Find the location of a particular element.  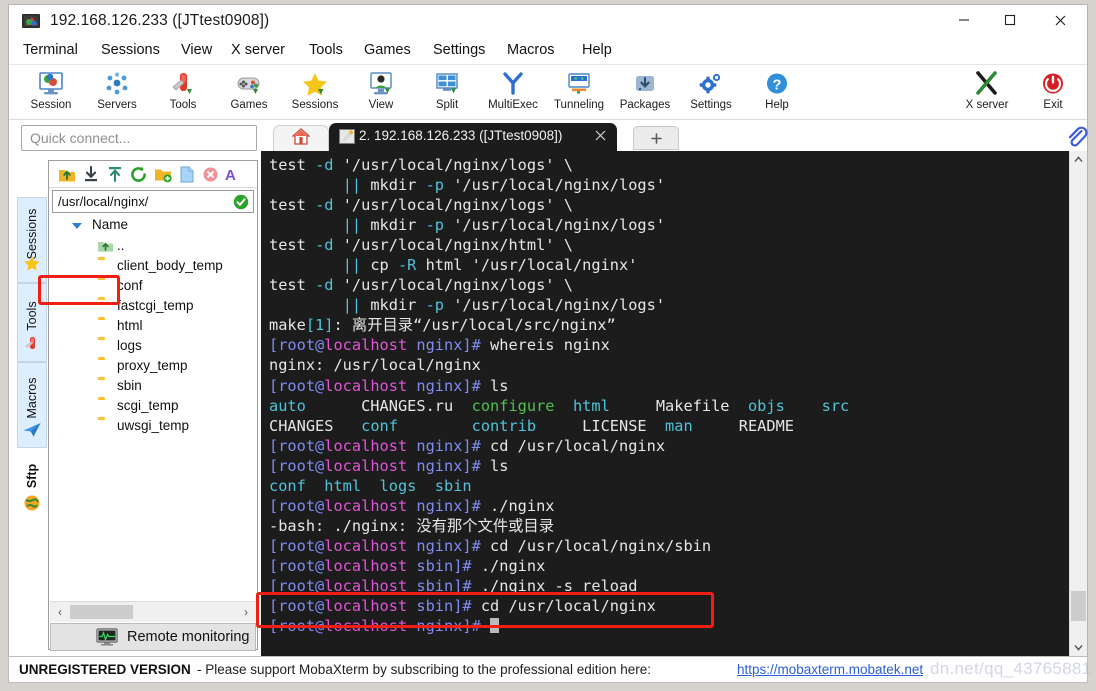

sidebar-tab-sftp: Sftp is located at coordinates (32, 485).